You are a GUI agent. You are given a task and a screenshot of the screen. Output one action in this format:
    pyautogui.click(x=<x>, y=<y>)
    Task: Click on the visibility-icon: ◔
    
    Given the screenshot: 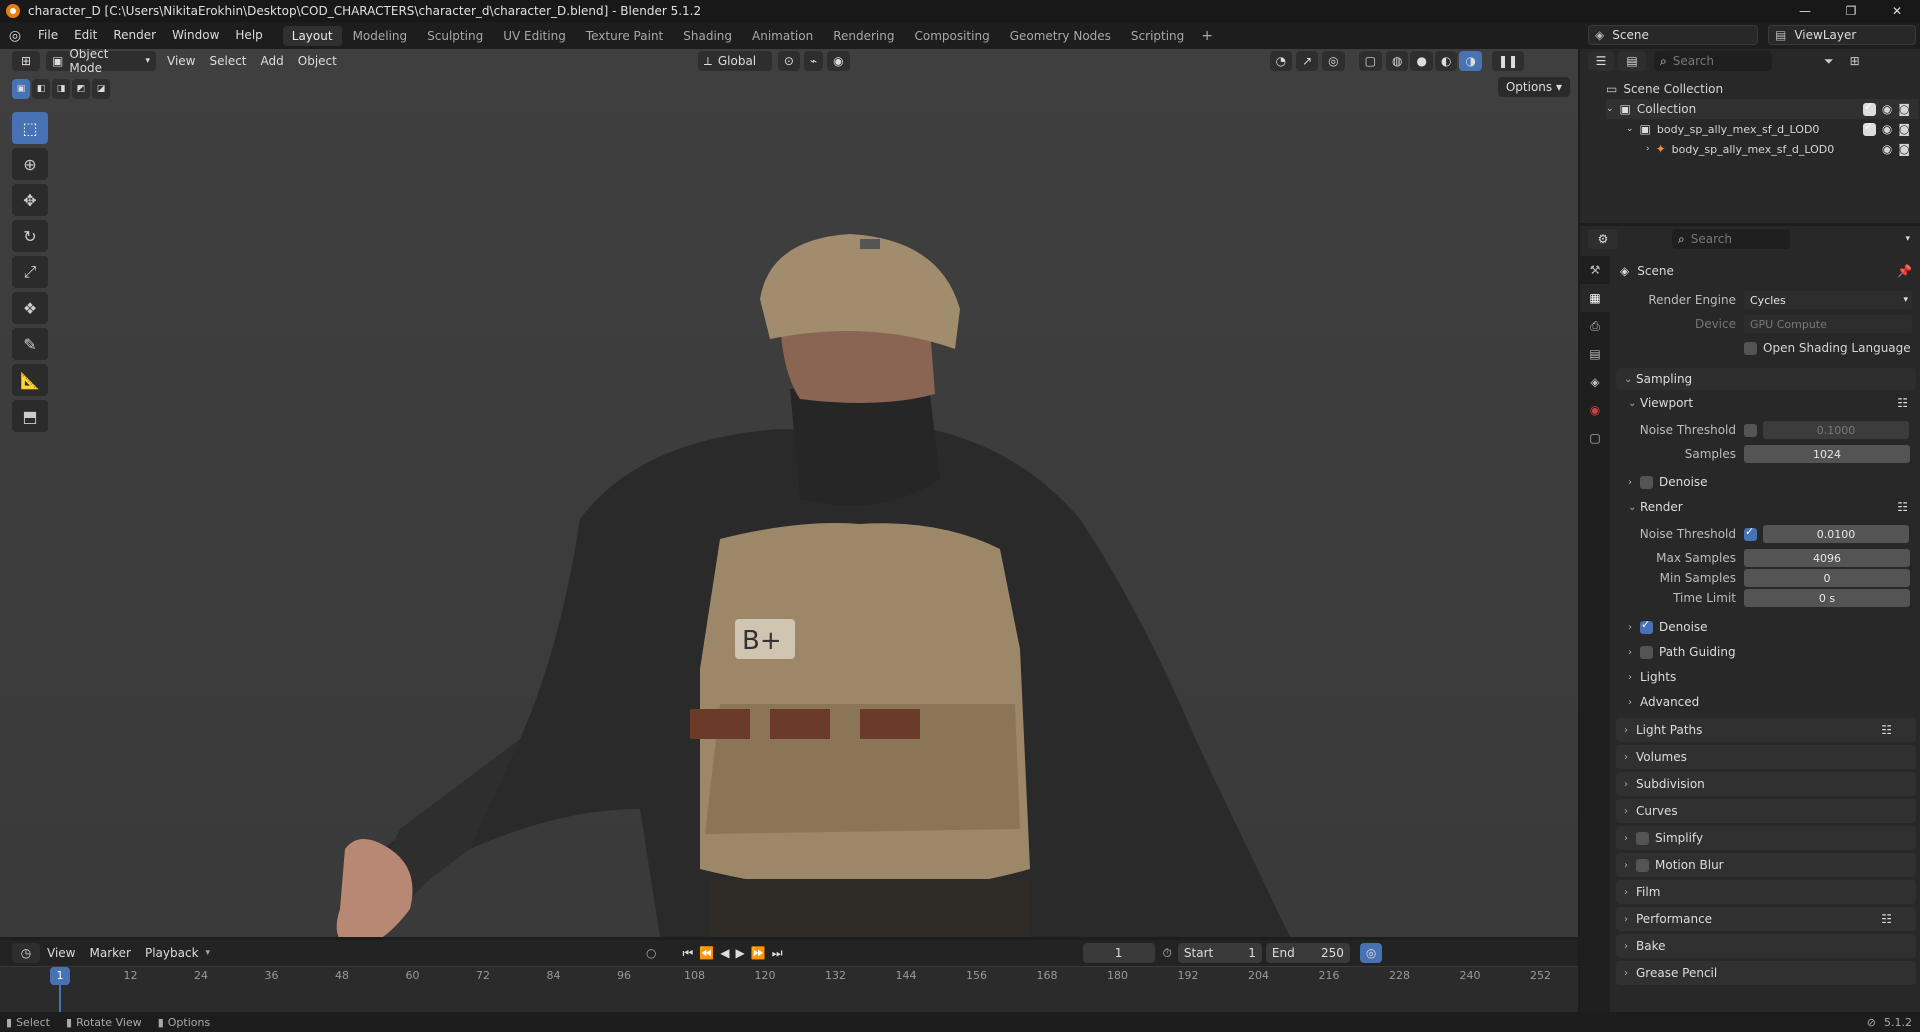 What is the action you would take?
    pyautogui.click(x=1281, y=61)
    